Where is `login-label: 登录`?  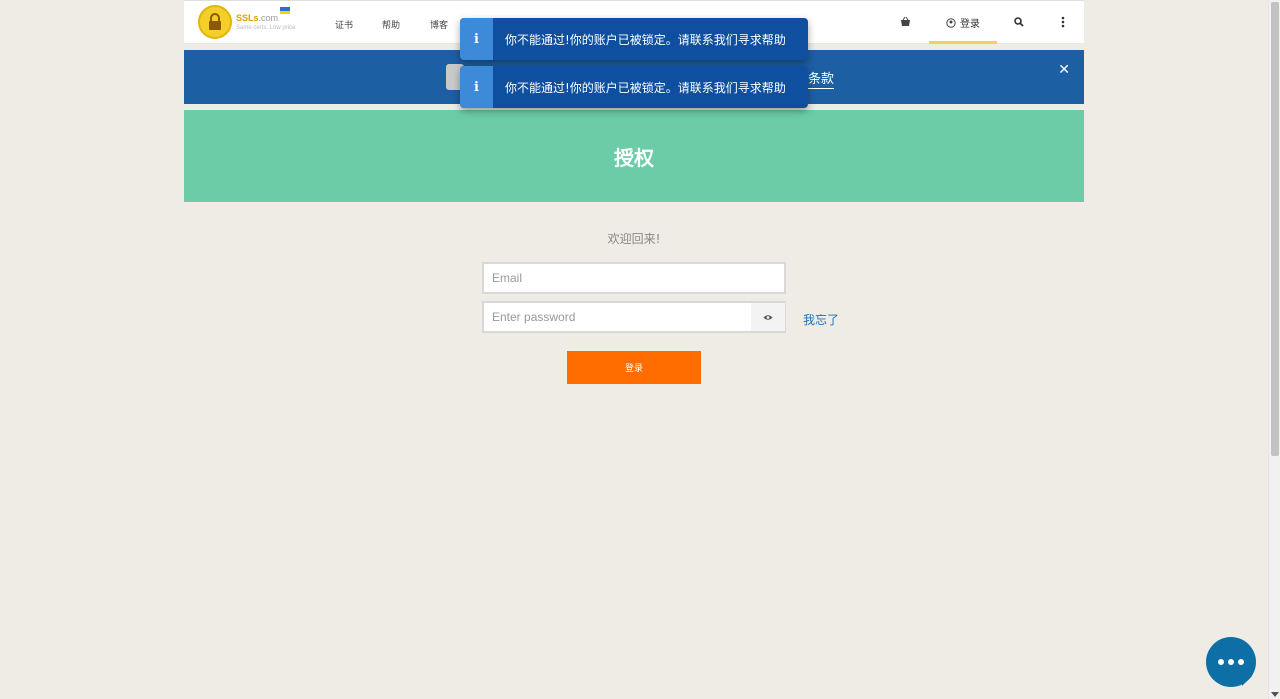 login-label: 登录 is located at coordinates (970, 24).